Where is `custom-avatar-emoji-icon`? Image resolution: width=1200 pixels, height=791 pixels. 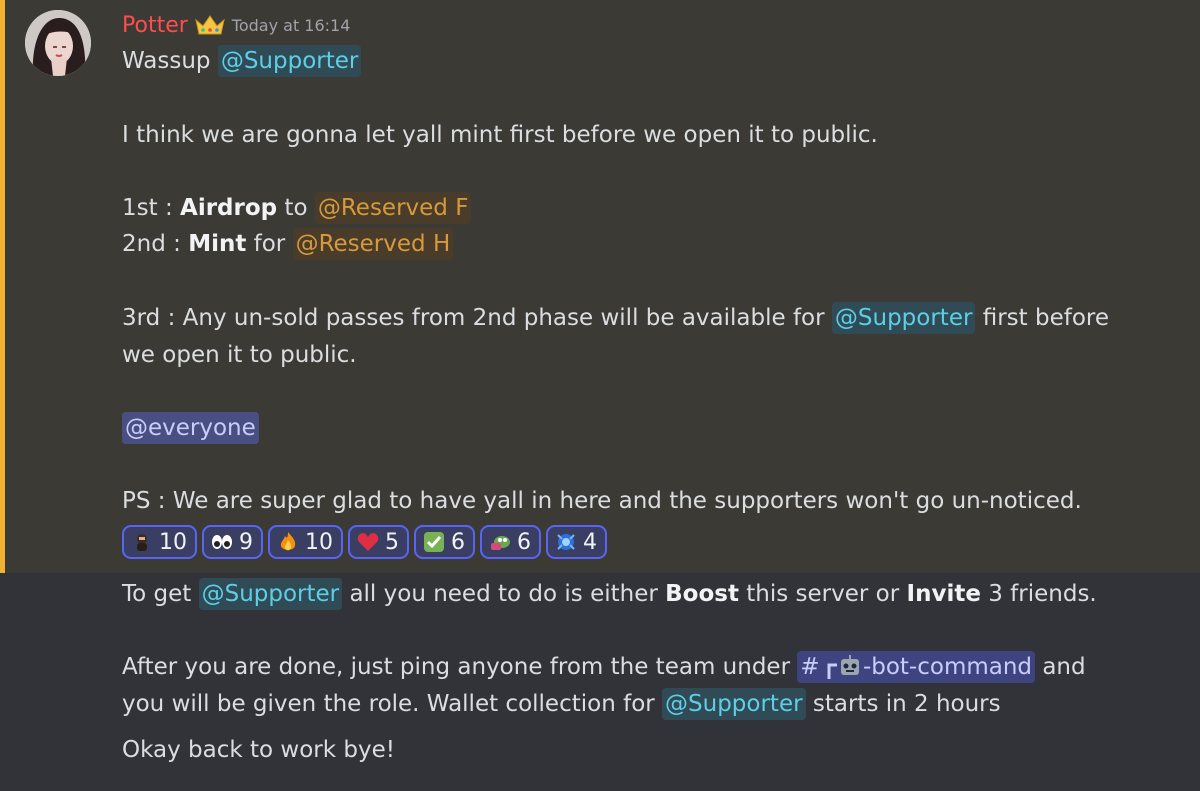
custom-avatar-emoji-icon is located at coordinates (142, 542).